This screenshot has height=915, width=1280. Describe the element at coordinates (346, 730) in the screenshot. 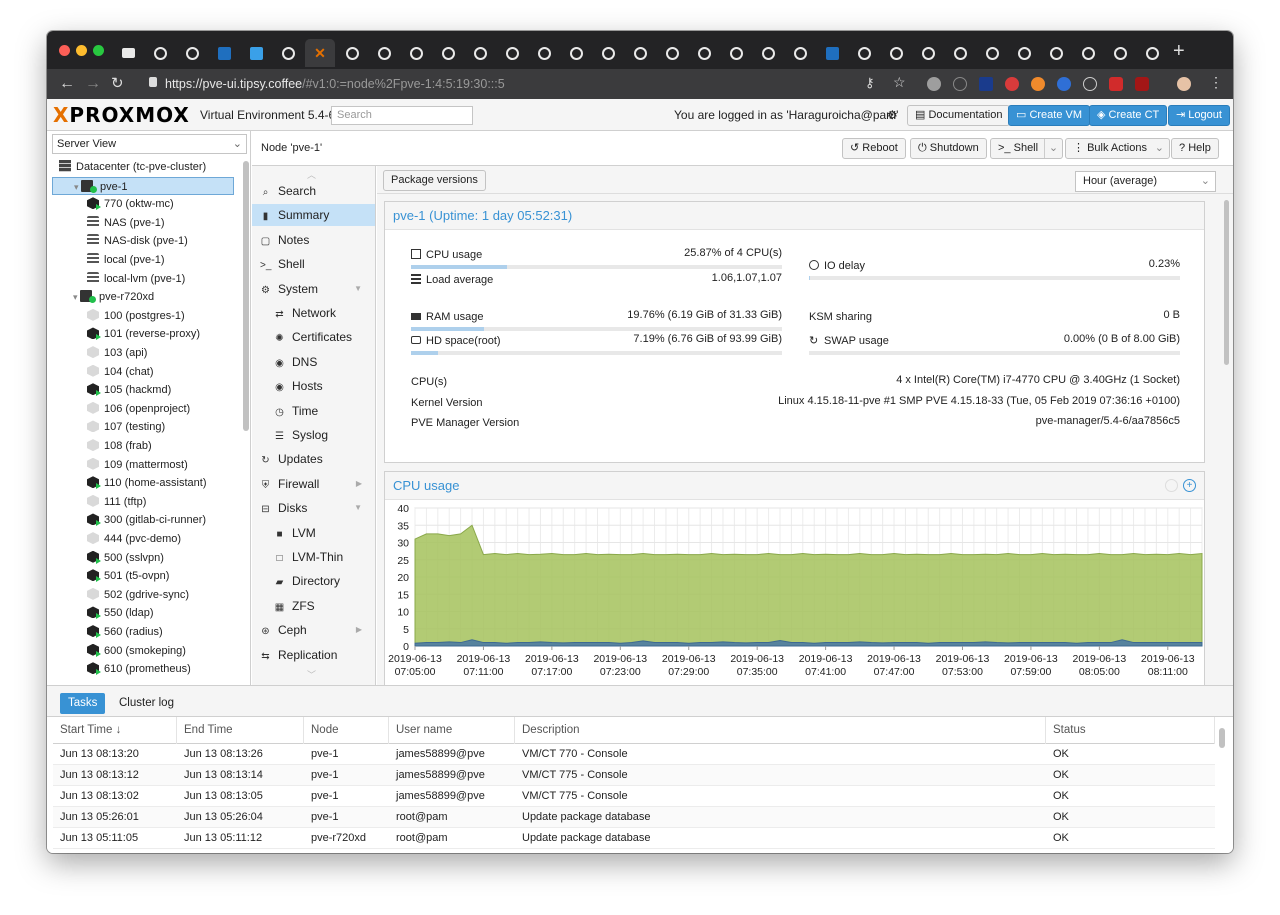

I see `column-header: Node` at that location.